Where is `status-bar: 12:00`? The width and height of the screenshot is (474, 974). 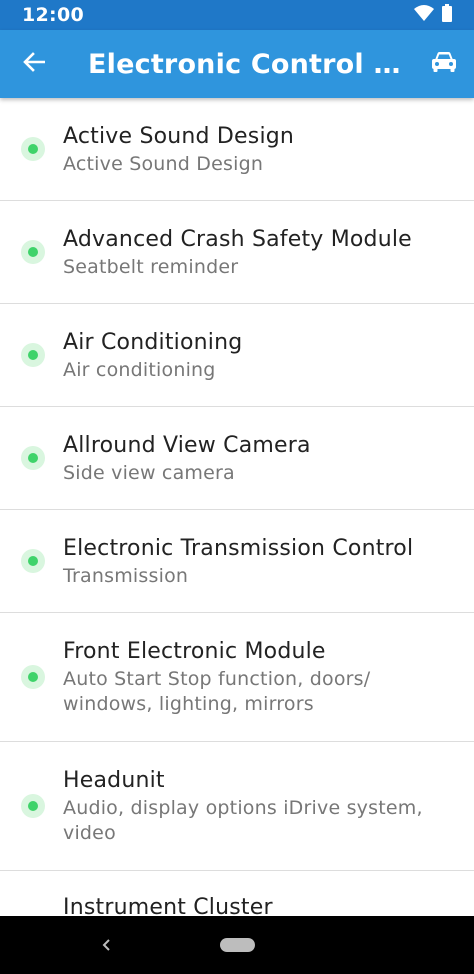 status-bar: 12:00 is located at coordinates (237, 15).